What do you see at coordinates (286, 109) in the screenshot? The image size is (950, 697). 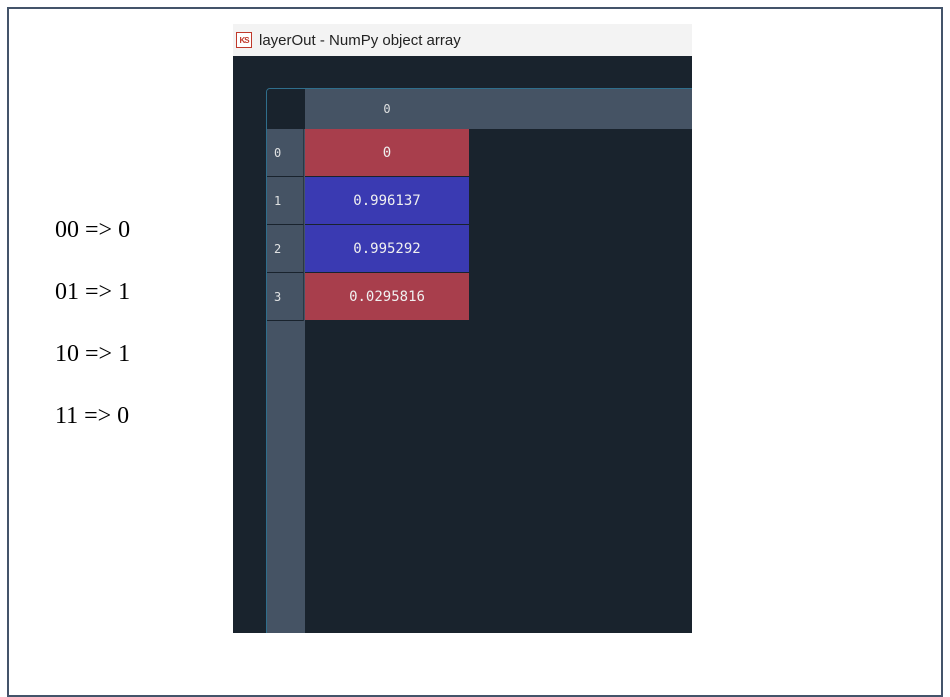 I see `grid-corner` at bounding box center [286, 109].